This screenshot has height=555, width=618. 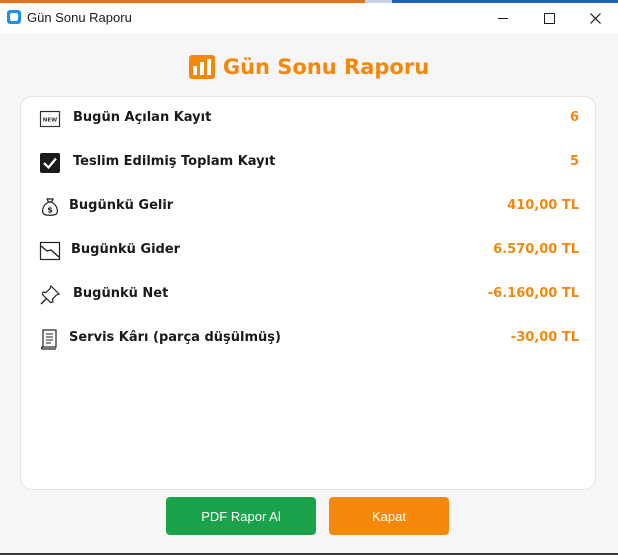 What do you see at coordinates (326, 67) in the screenshot?
I see `report-title: Gün Sonu Raporu` at bounding box center [326, 67].